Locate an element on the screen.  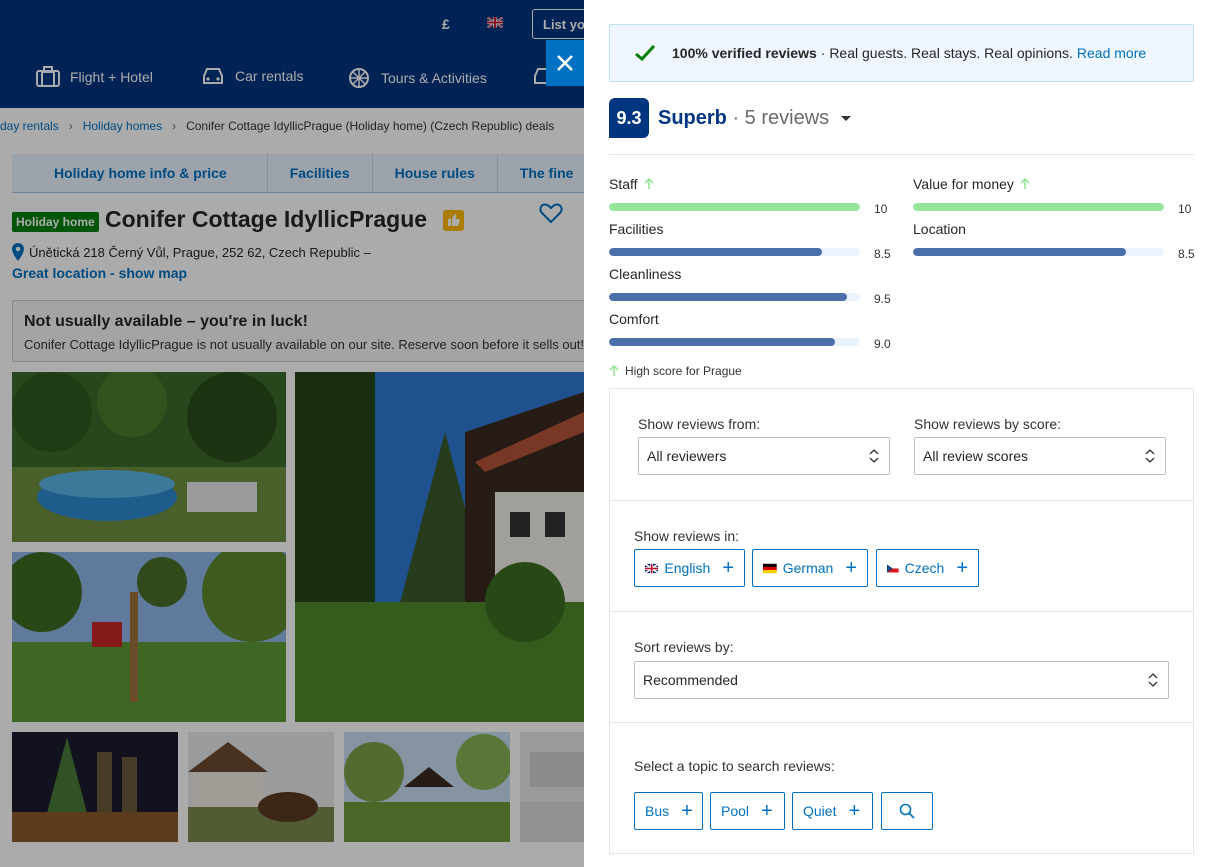
search-icon is located at coordinates (907, 811).